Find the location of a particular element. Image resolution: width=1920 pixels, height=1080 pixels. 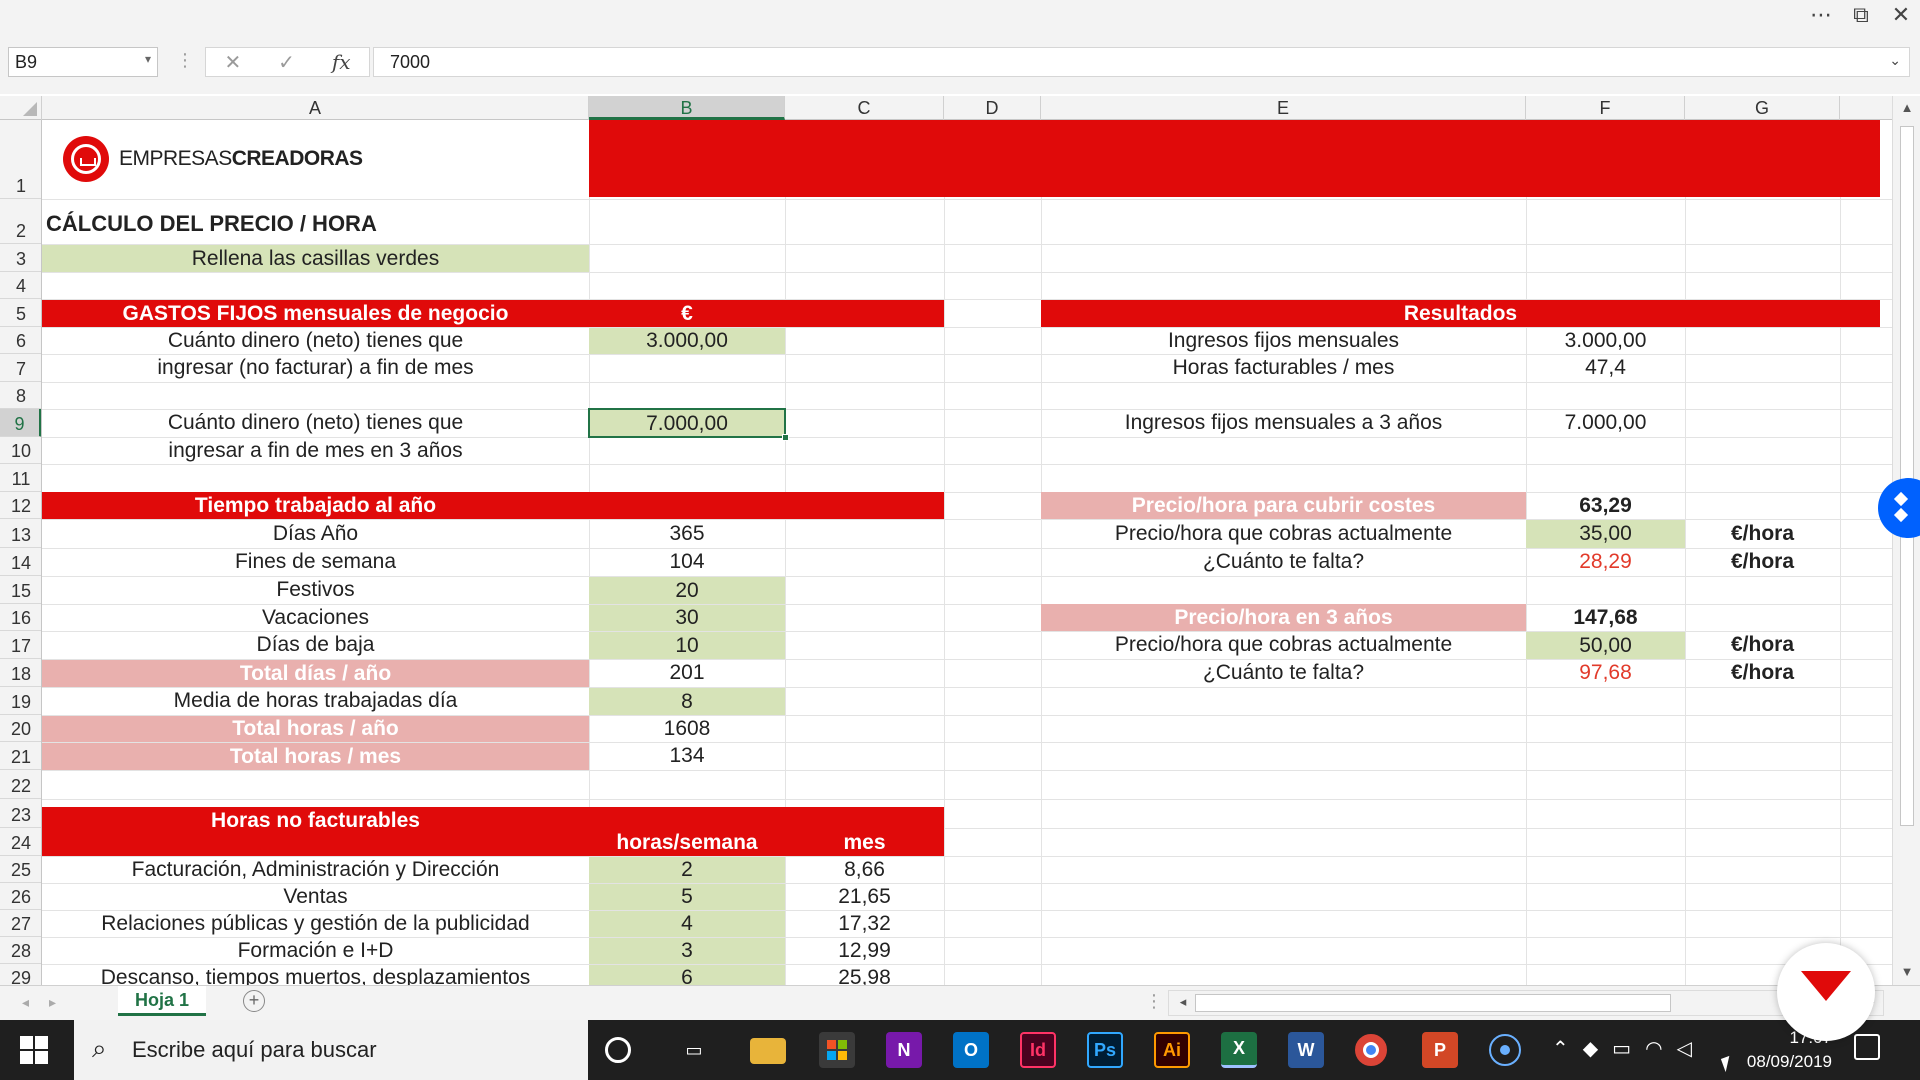

name-box-value: B9 is located at coordinates (26, 62).